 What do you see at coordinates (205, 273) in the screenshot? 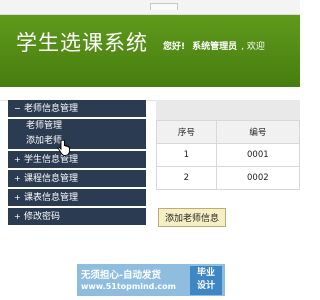
I see `badge-line-1: 毕业` at bounding box center [205, 273].